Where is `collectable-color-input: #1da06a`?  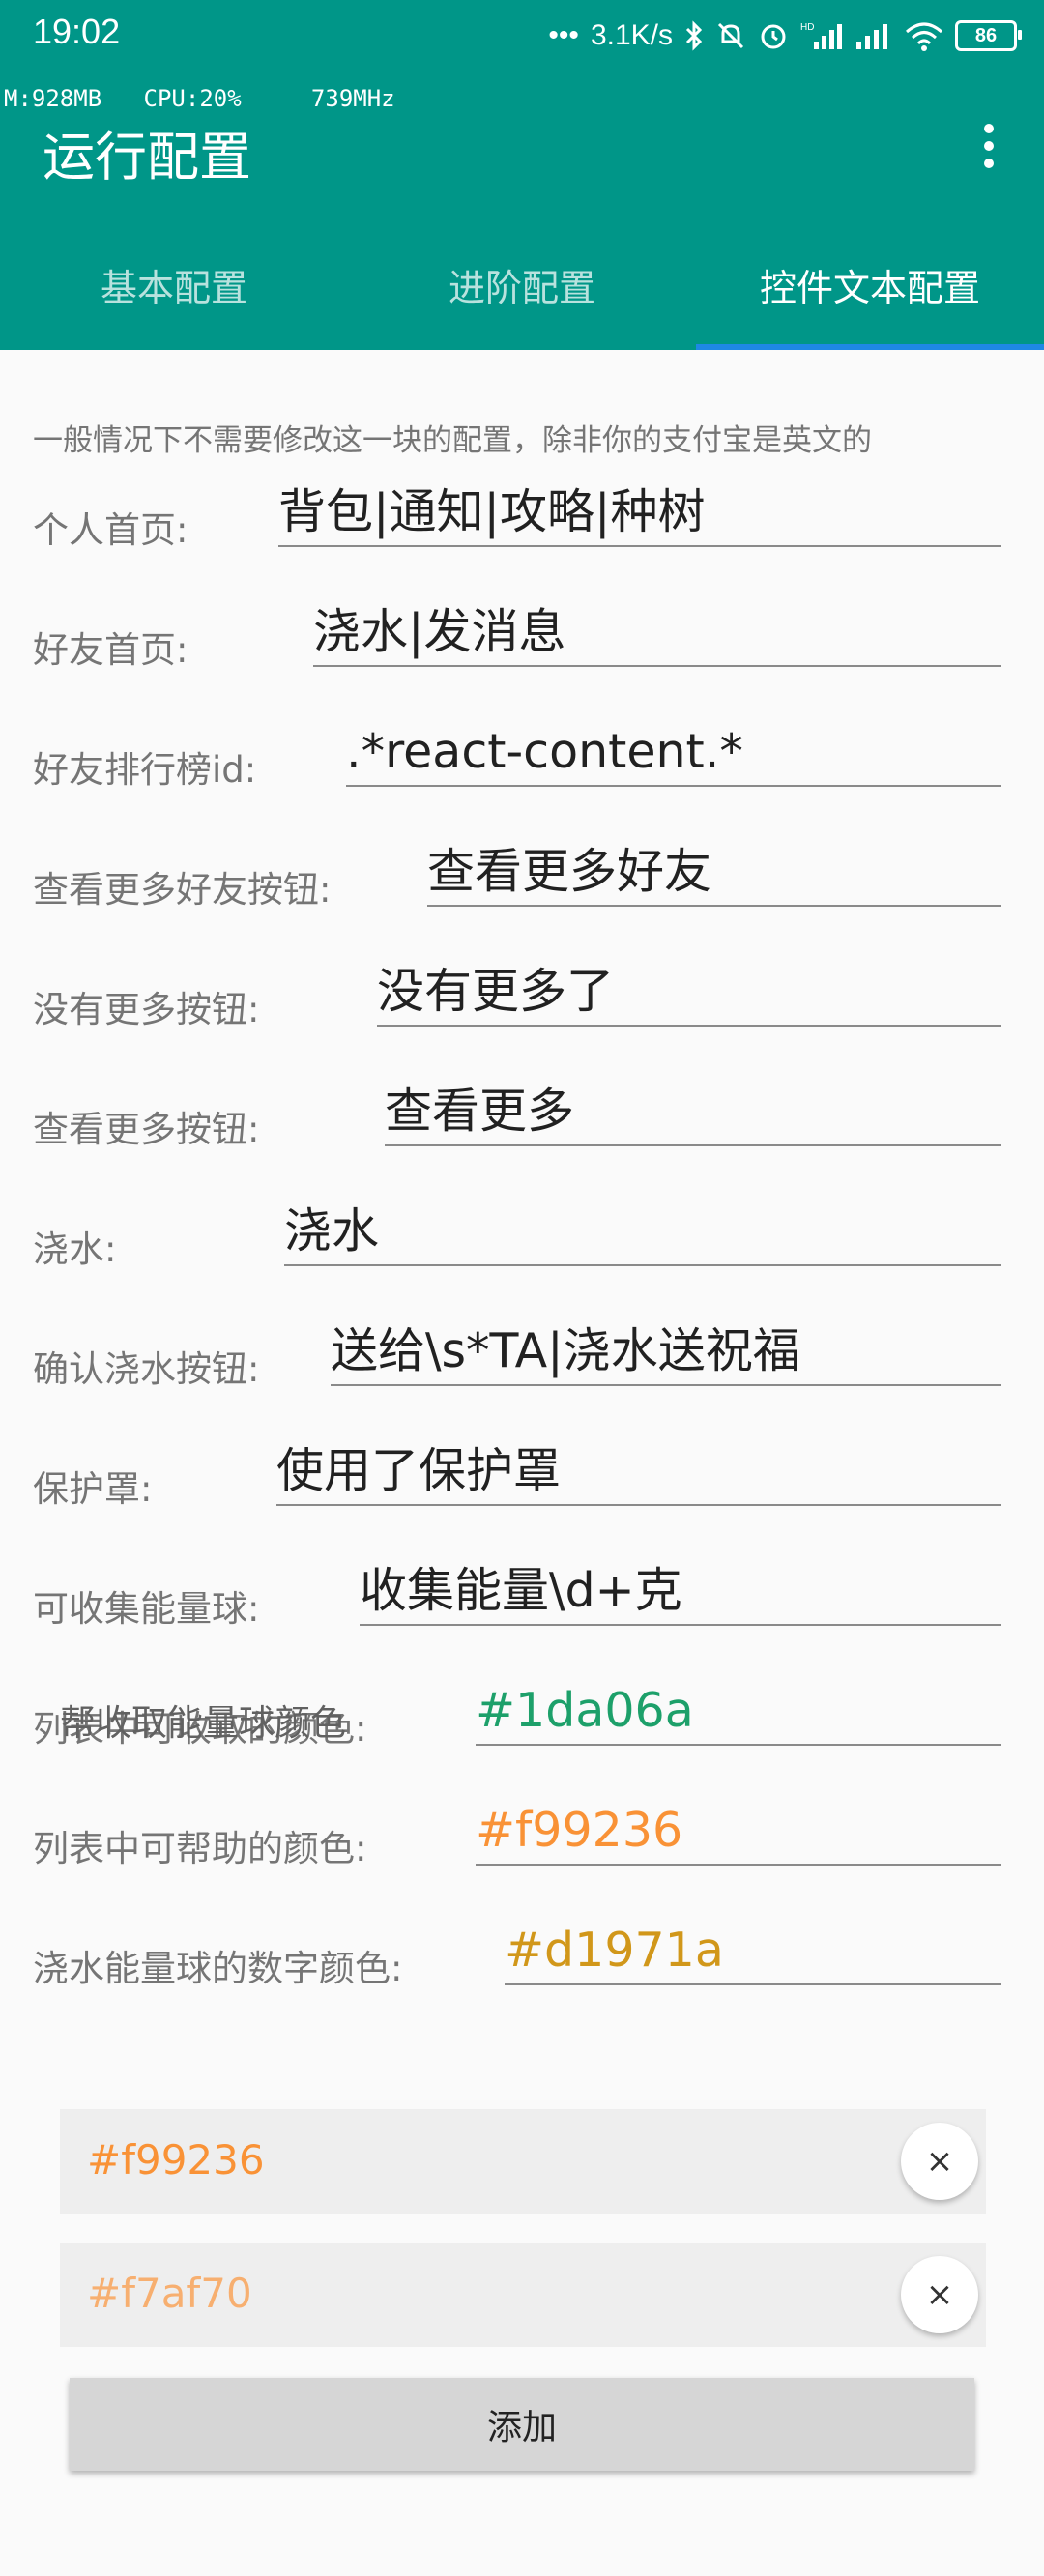 collectable-color-input: #1da06a is located at coordinates (739, 1713).